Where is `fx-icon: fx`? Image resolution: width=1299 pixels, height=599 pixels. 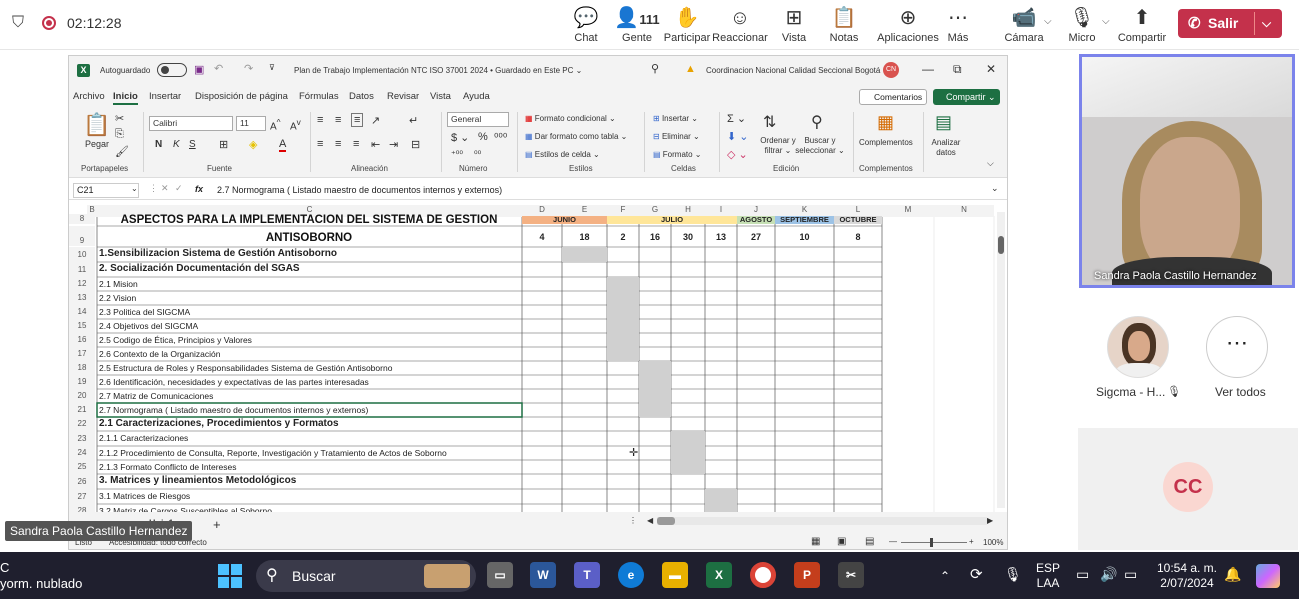
fx-icon: fx is located at coordinates (199, 189).